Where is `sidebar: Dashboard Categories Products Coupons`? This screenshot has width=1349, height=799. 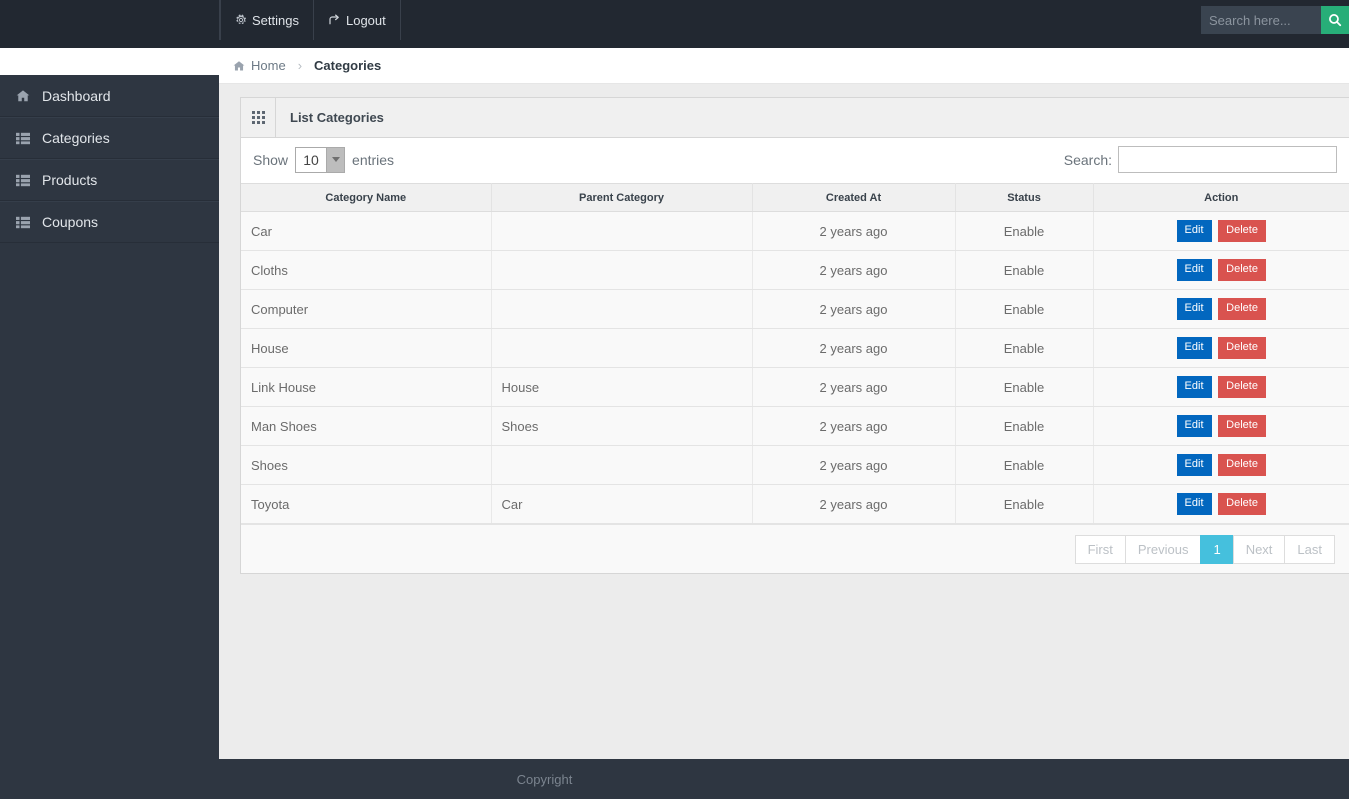 sidebar: Dashboard Categories Products Coupons is located at coordinates (109, 417).